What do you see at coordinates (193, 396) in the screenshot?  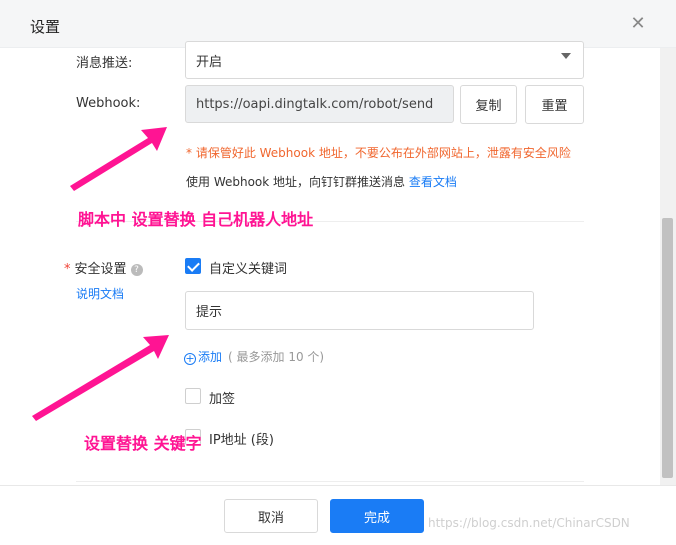 I see `sign-checkbox` at bounding box center [193, 396].